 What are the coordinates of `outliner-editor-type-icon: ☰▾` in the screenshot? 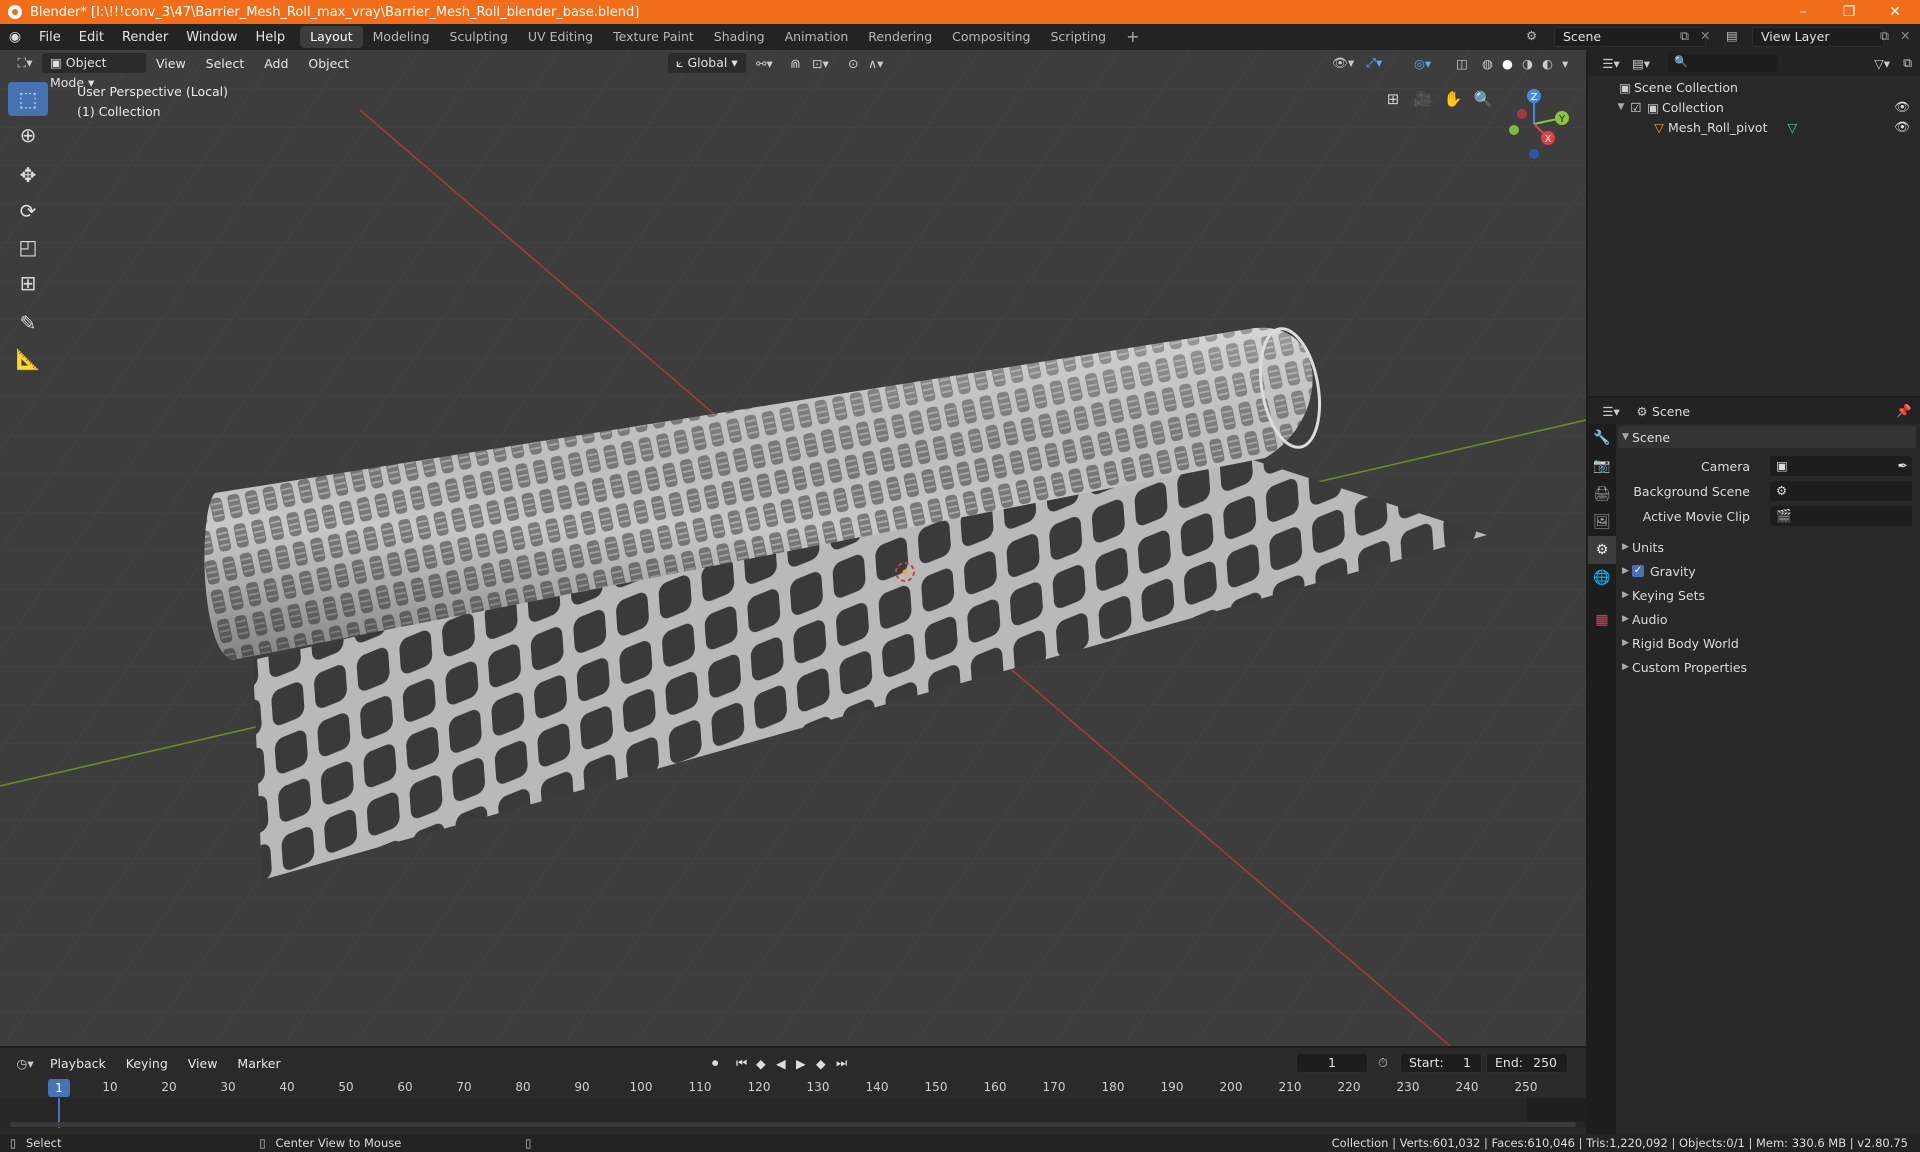 It's located at (1611, 63).